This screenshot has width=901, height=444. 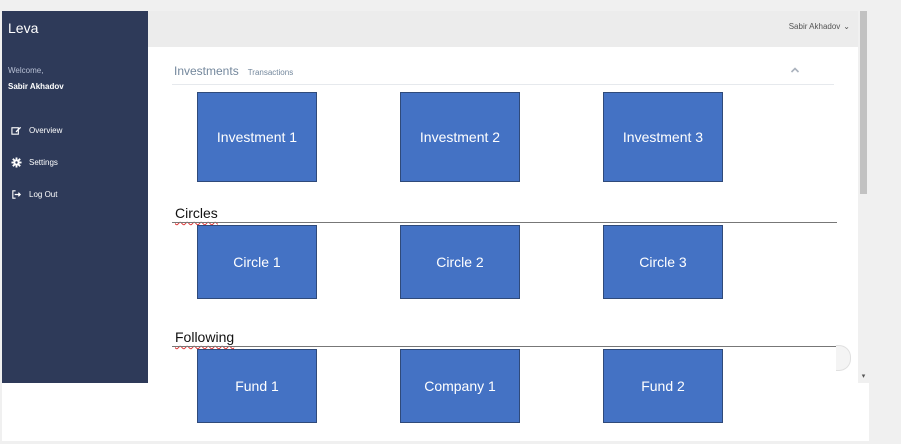 I want to click on sidebar-item-logout: Log Out, so click(x=34, y=194).